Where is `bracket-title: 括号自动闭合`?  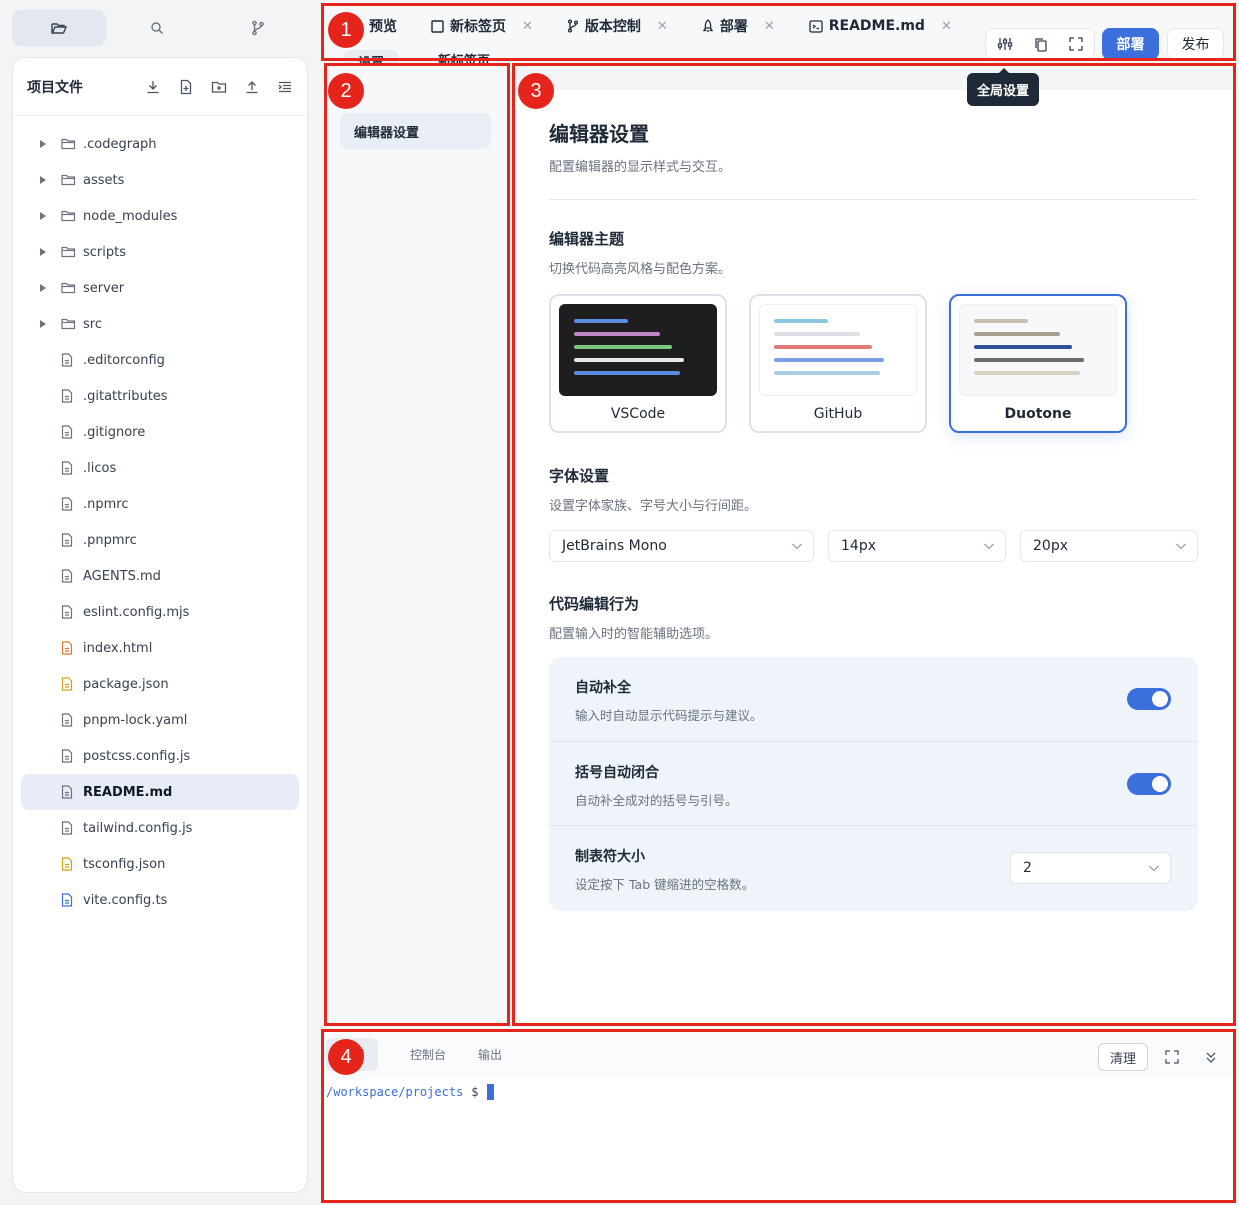
bracket-title: 括号自动闭合 is located at coordinates (617, 773).